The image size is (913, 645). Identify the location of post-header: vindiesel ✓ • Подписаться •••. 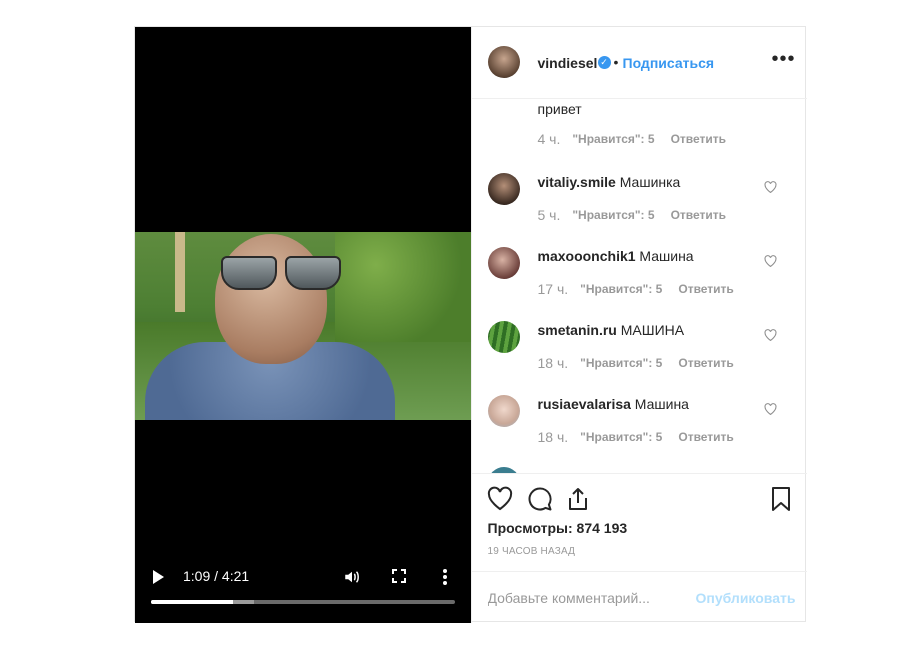
(639, 63).